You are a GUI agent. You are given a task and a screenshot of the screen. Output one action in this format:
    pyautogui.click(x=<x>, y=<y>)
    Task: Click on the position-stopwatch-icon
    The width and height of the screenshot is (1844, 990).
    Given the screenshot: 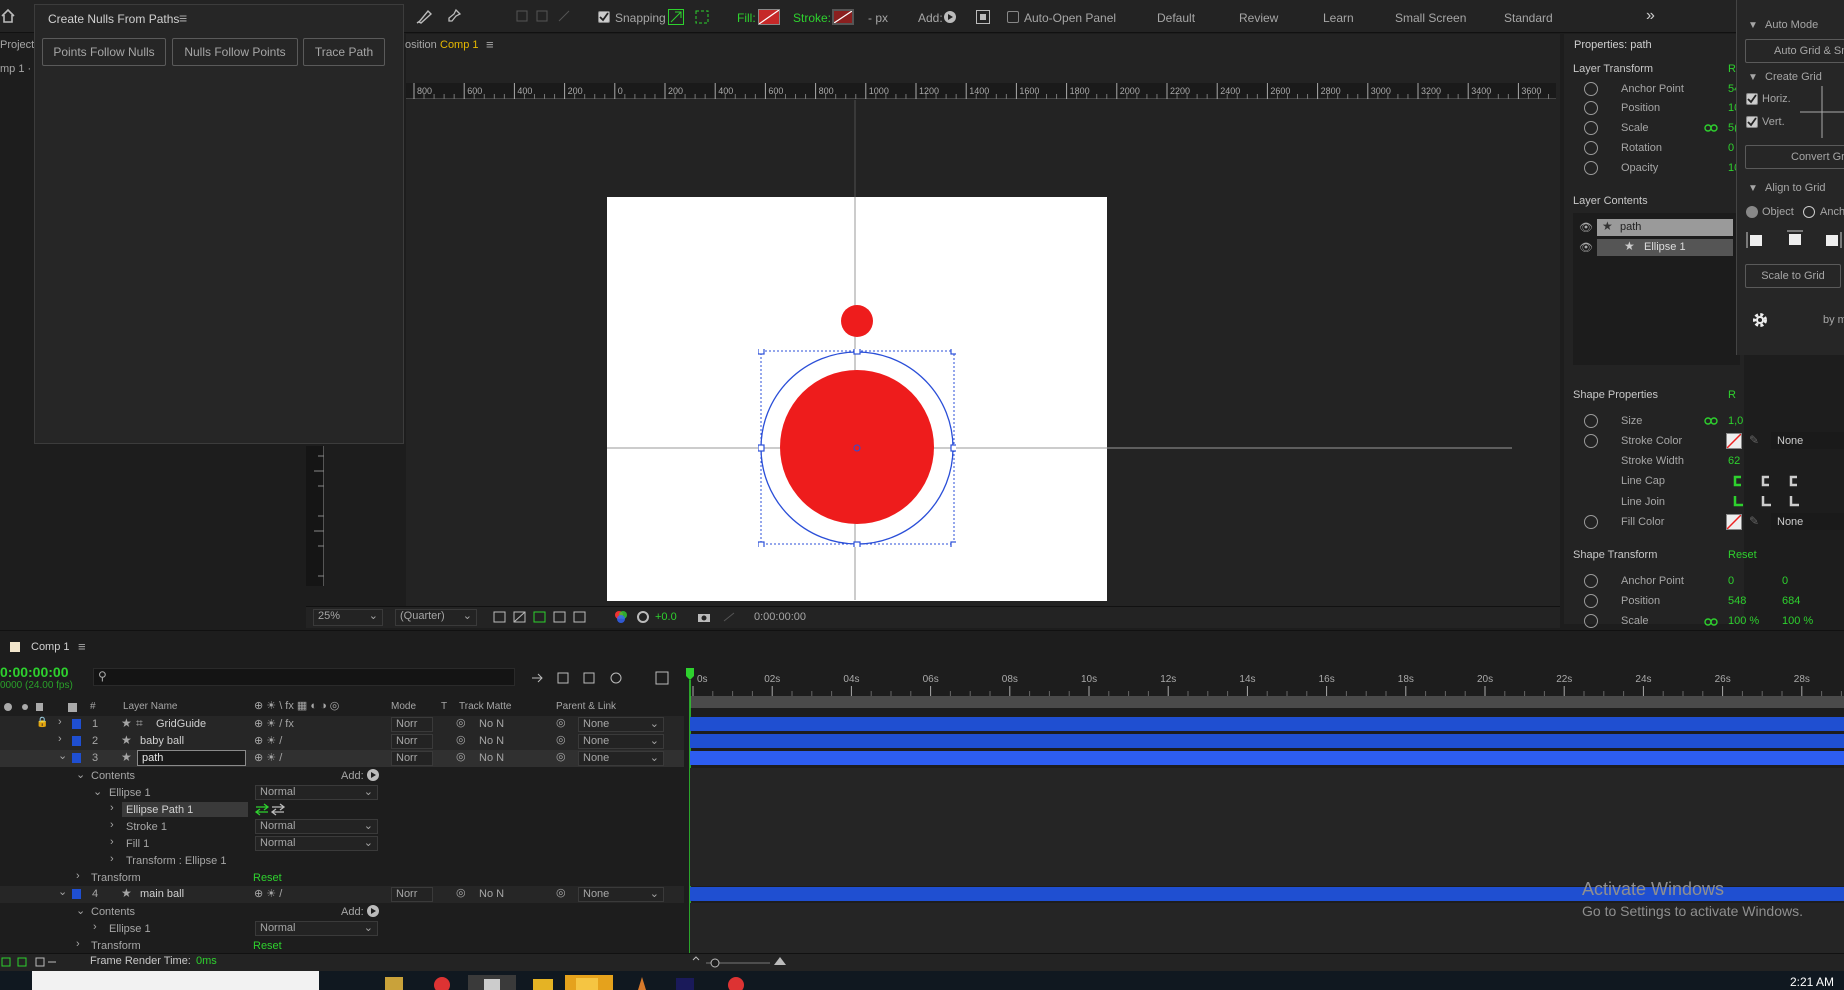 What is the action you would take?
    pyautogui.click(x=1591, y=108)
    